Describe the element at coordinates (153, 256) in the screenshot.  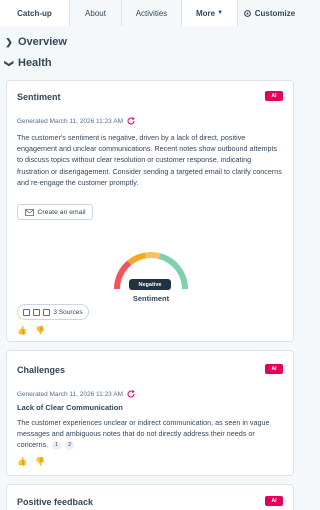
I see `gauge-segment-yellow` at that location.